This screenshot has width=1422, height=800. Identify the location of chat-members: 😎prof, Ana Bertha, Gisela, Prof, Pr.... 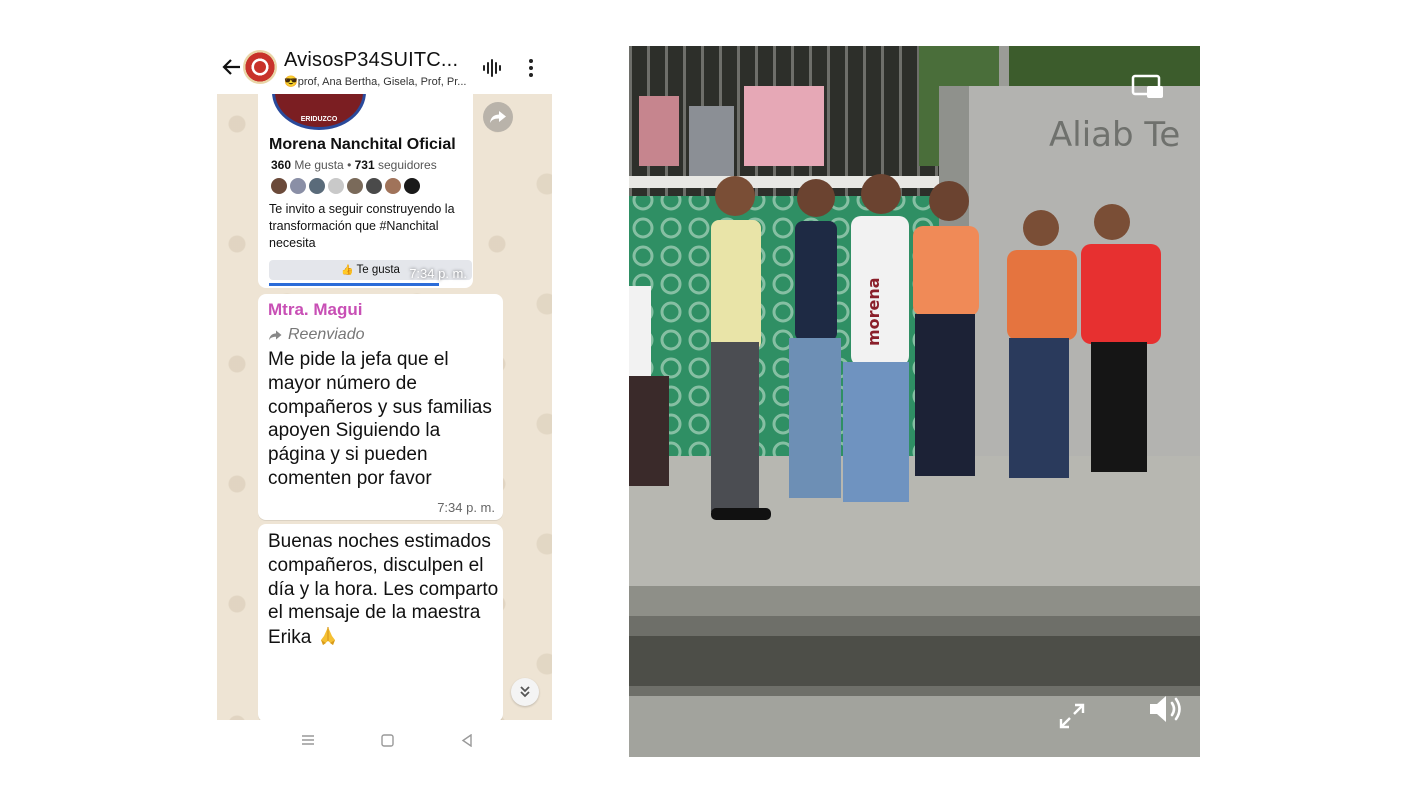
(375, 81).